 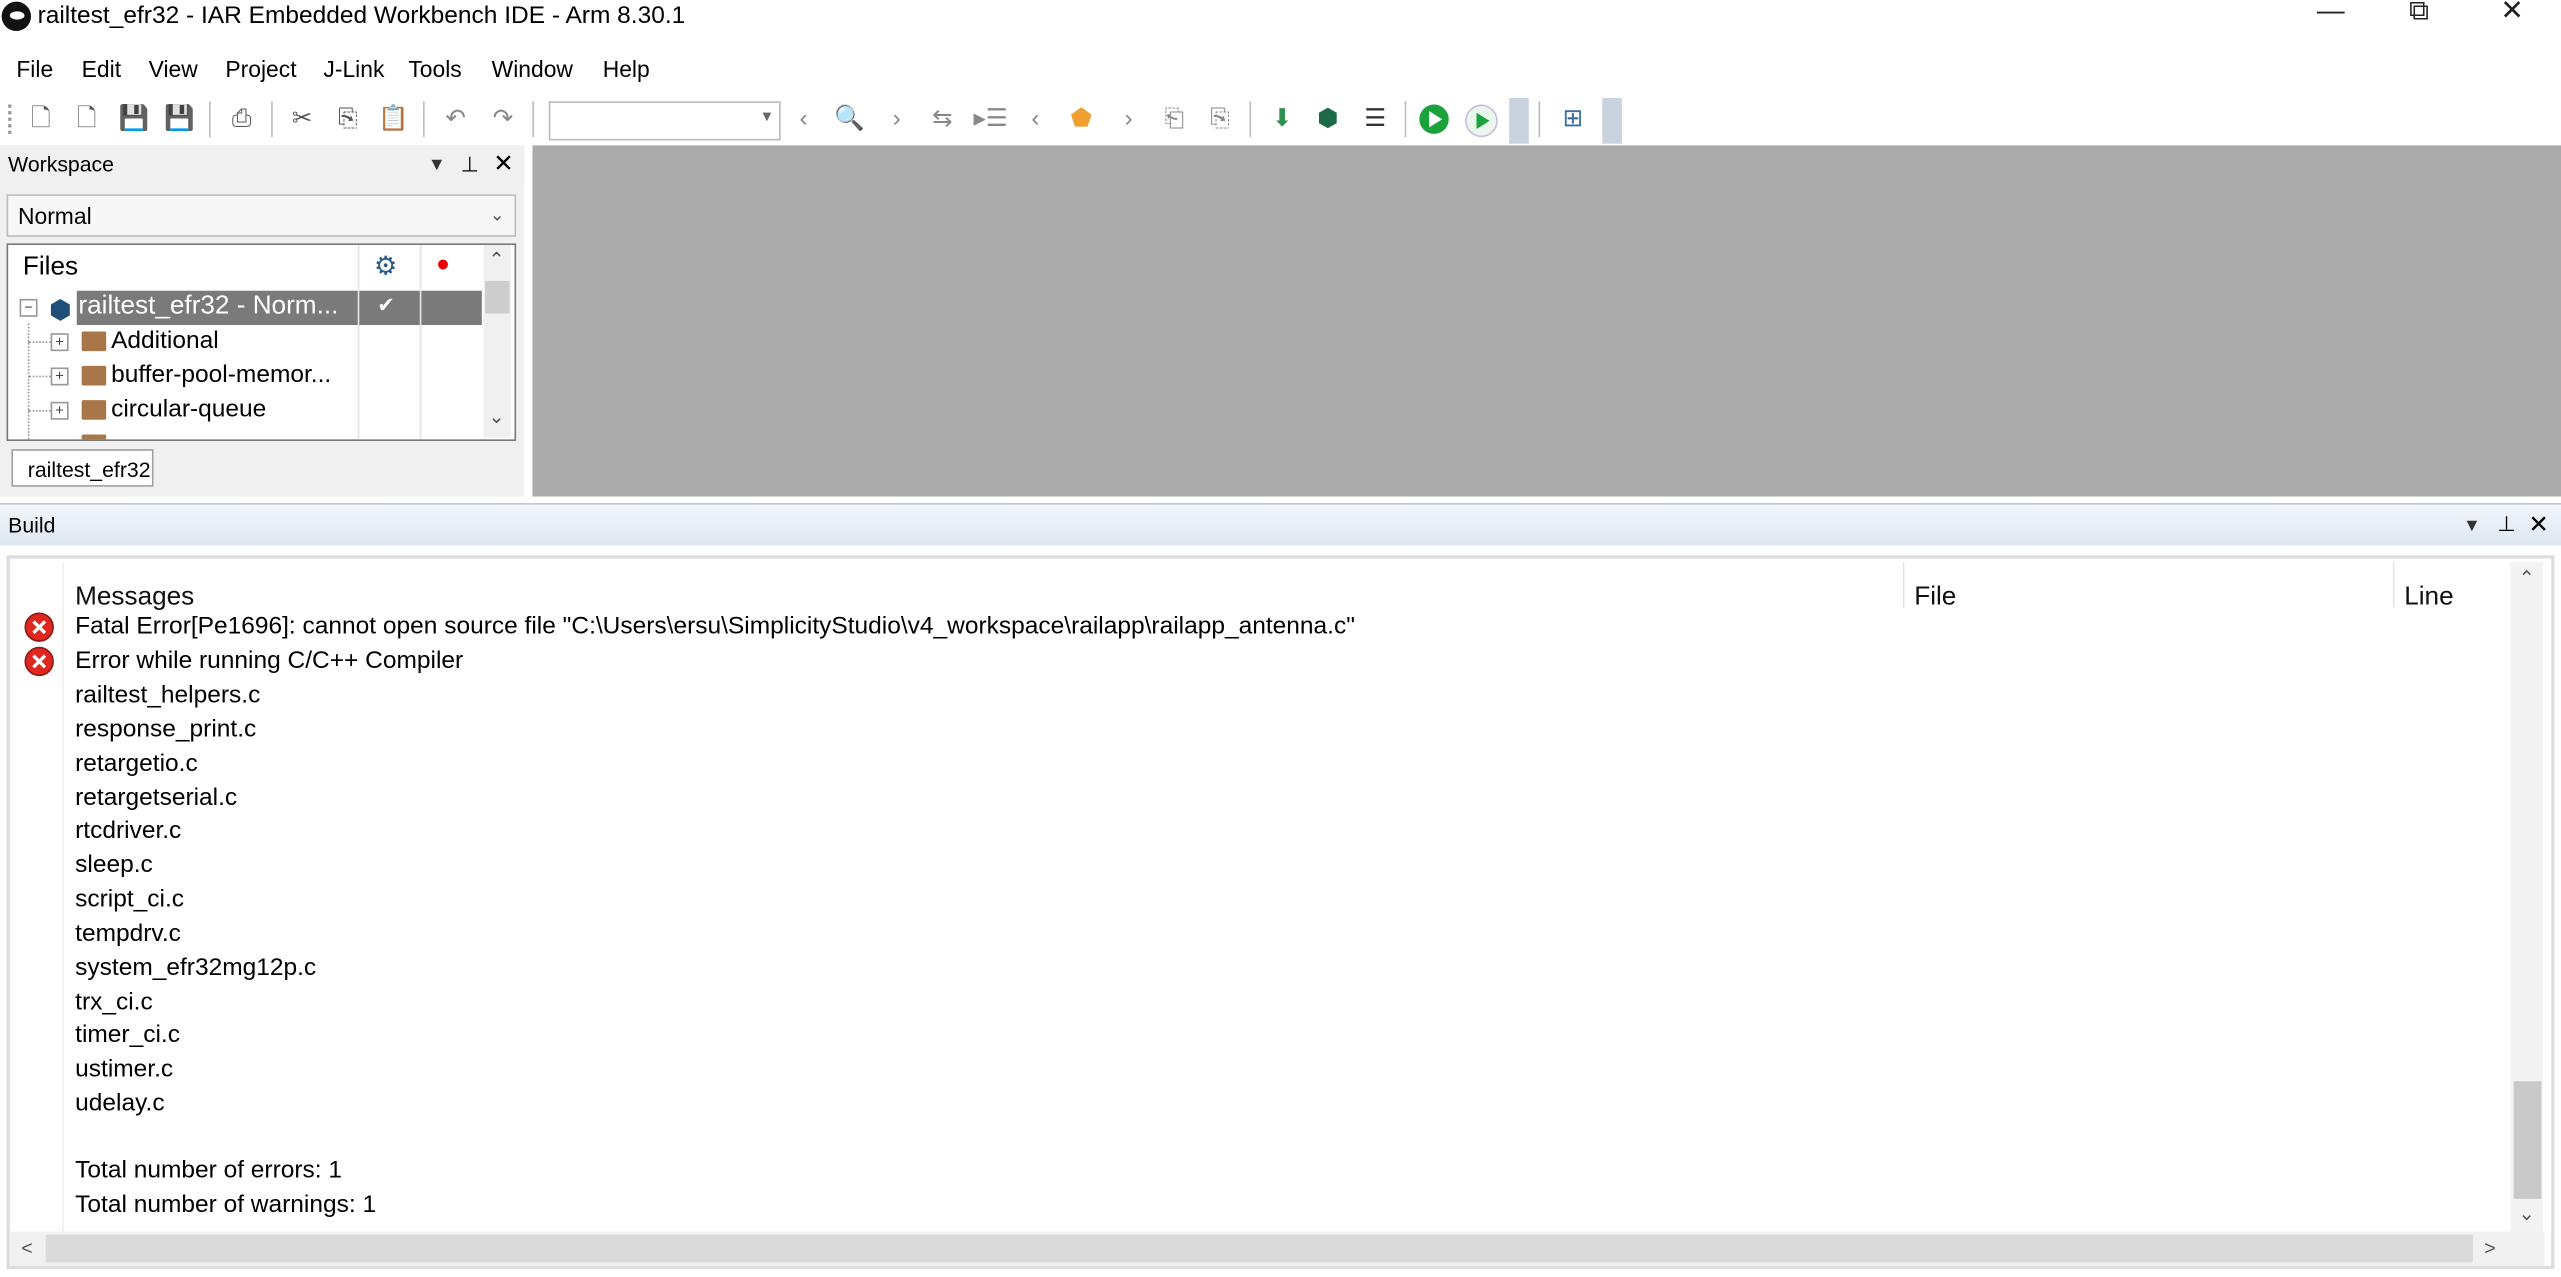 I want to click on toolbar-grip, so click(x=11, y=119).